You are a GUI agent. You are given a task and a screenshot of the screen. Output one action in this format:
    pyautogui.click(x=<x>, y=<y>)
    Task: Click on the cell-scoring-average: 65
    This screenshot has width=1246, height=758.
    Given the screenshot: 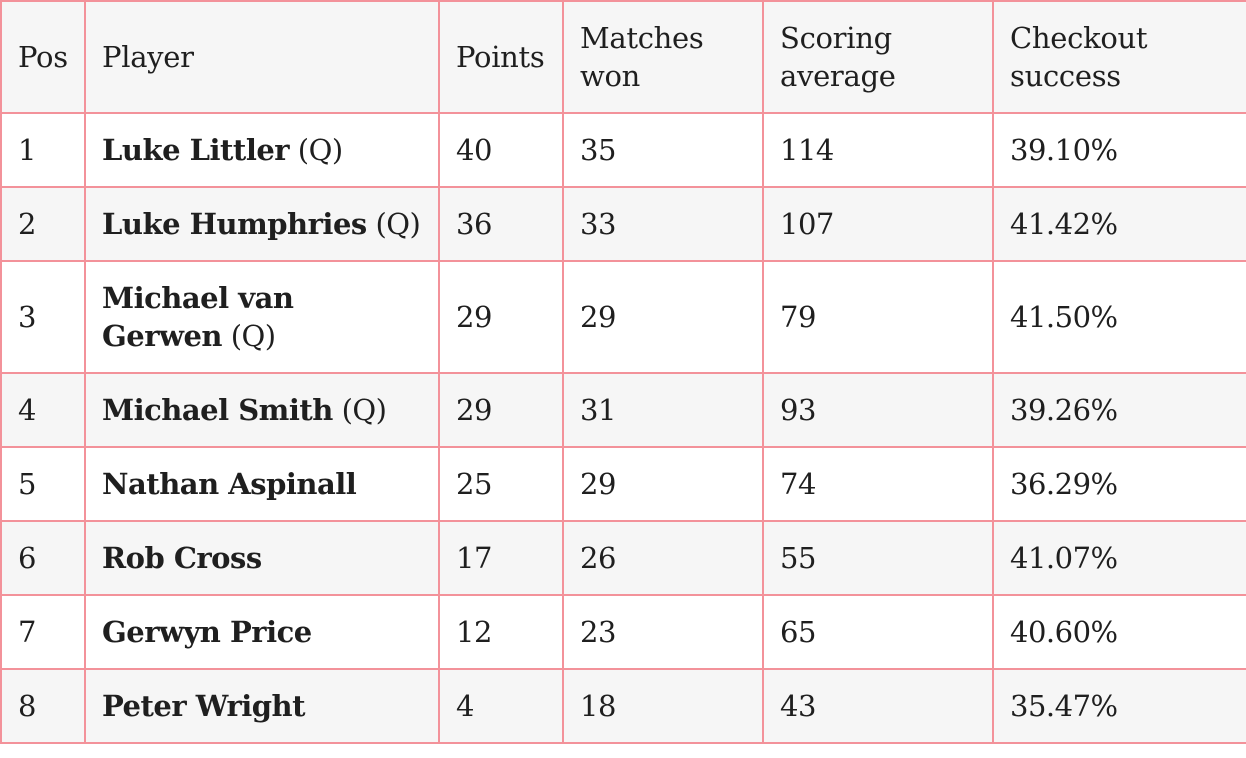 What is the action you would take?
    pyautogui.click(x=878, y=632)
    